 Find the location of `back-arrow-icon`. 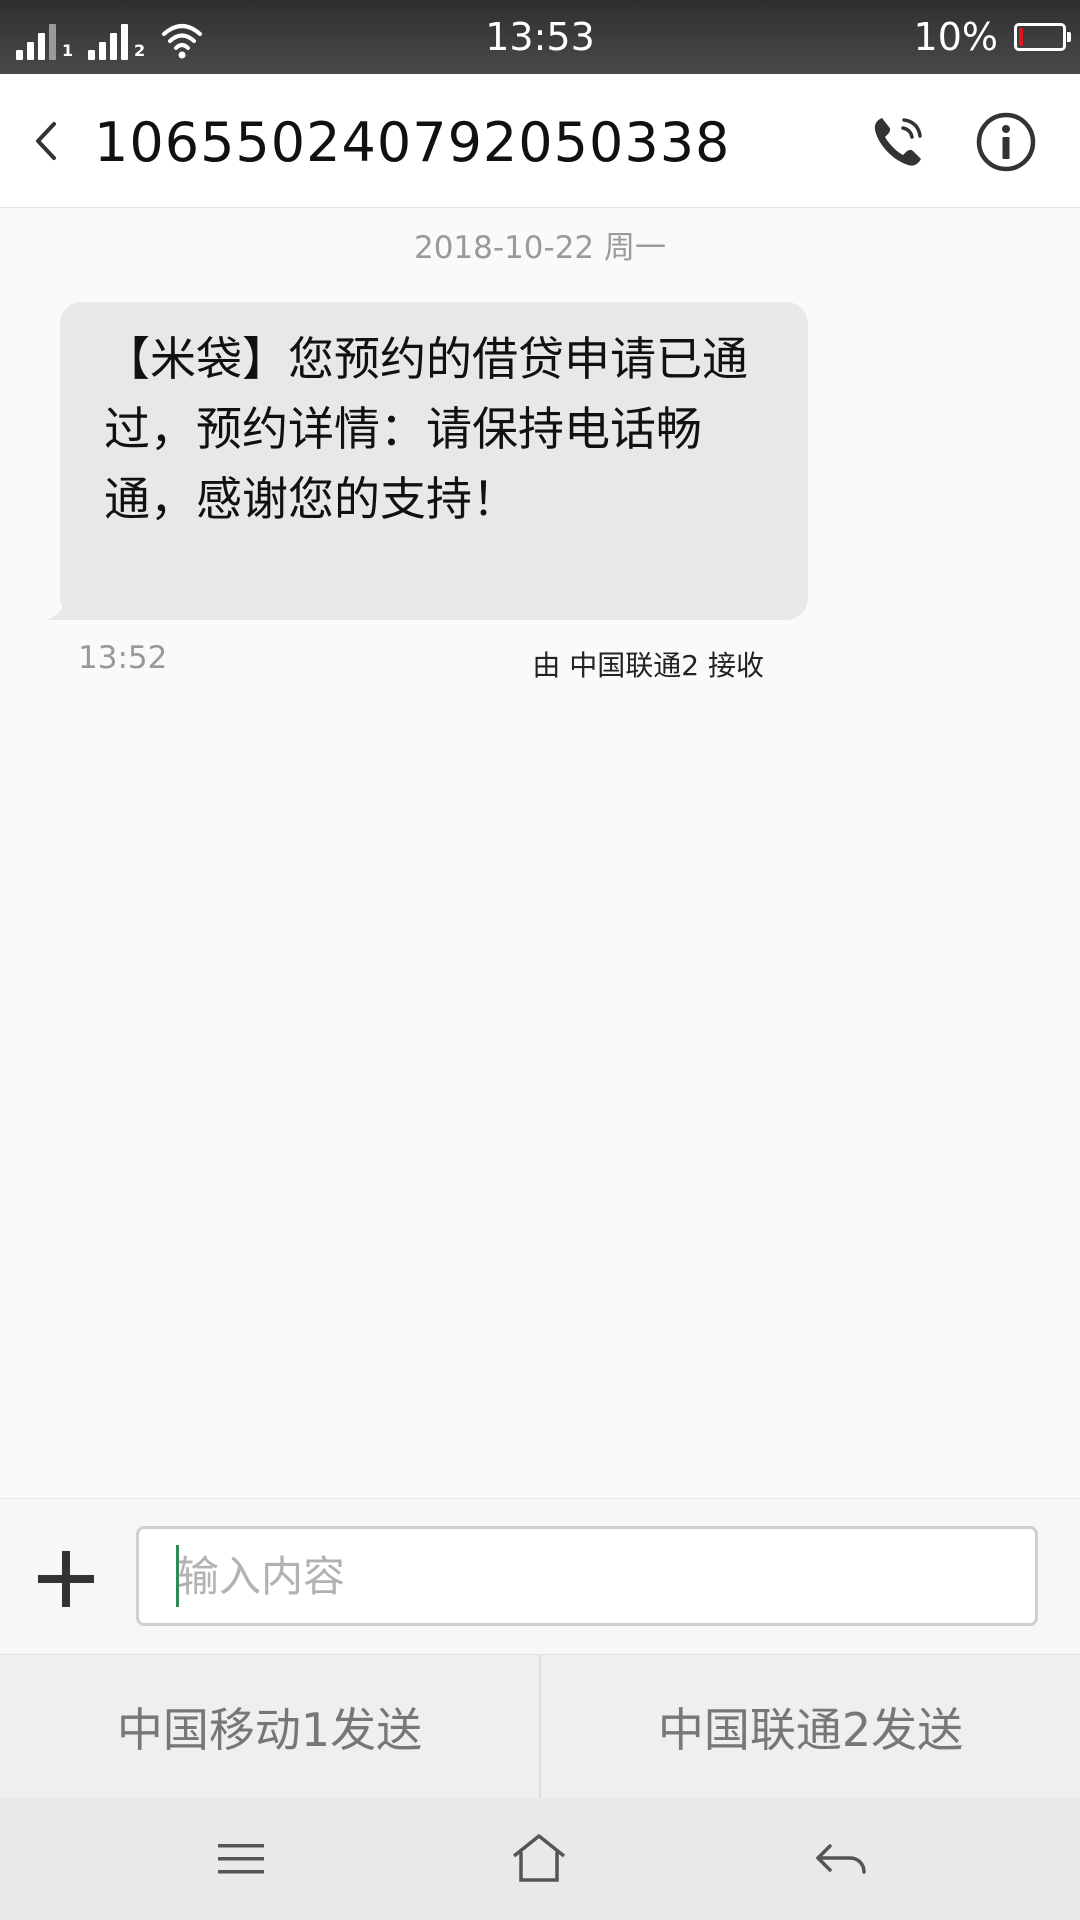

back-arrow-icon is located at coordinates (841, 1859).